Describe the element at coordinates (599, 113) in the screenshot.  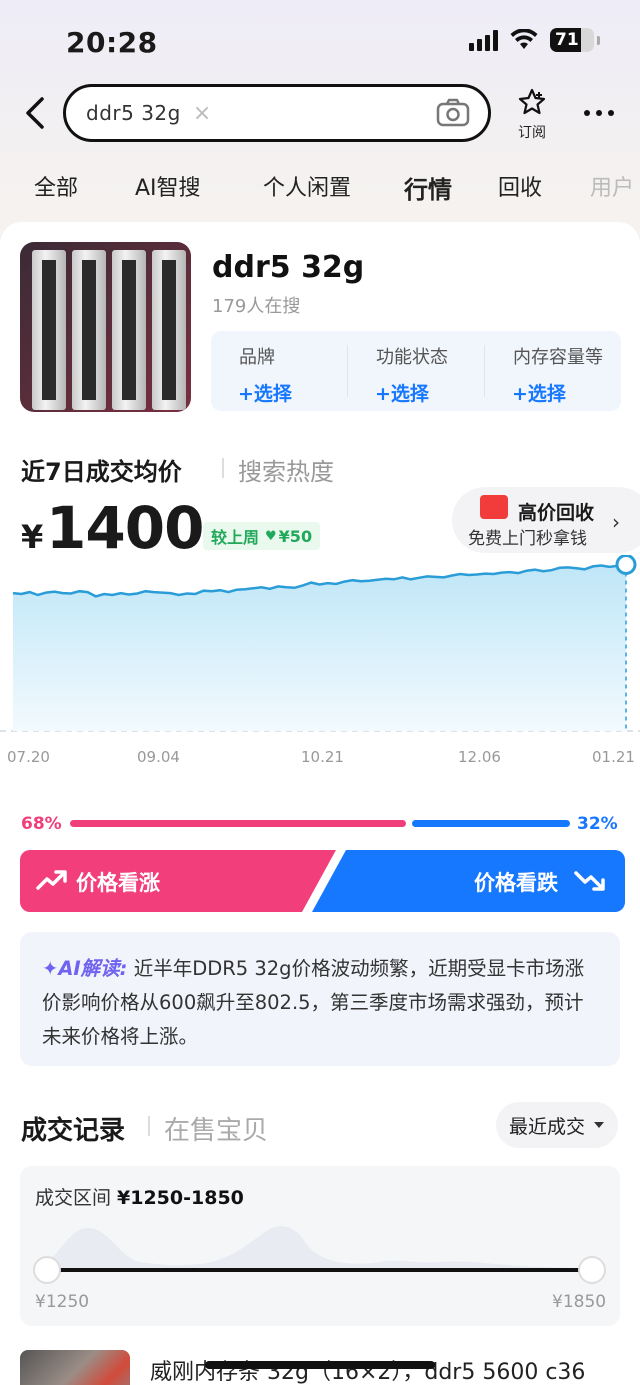
I see `more-icon` at that location.